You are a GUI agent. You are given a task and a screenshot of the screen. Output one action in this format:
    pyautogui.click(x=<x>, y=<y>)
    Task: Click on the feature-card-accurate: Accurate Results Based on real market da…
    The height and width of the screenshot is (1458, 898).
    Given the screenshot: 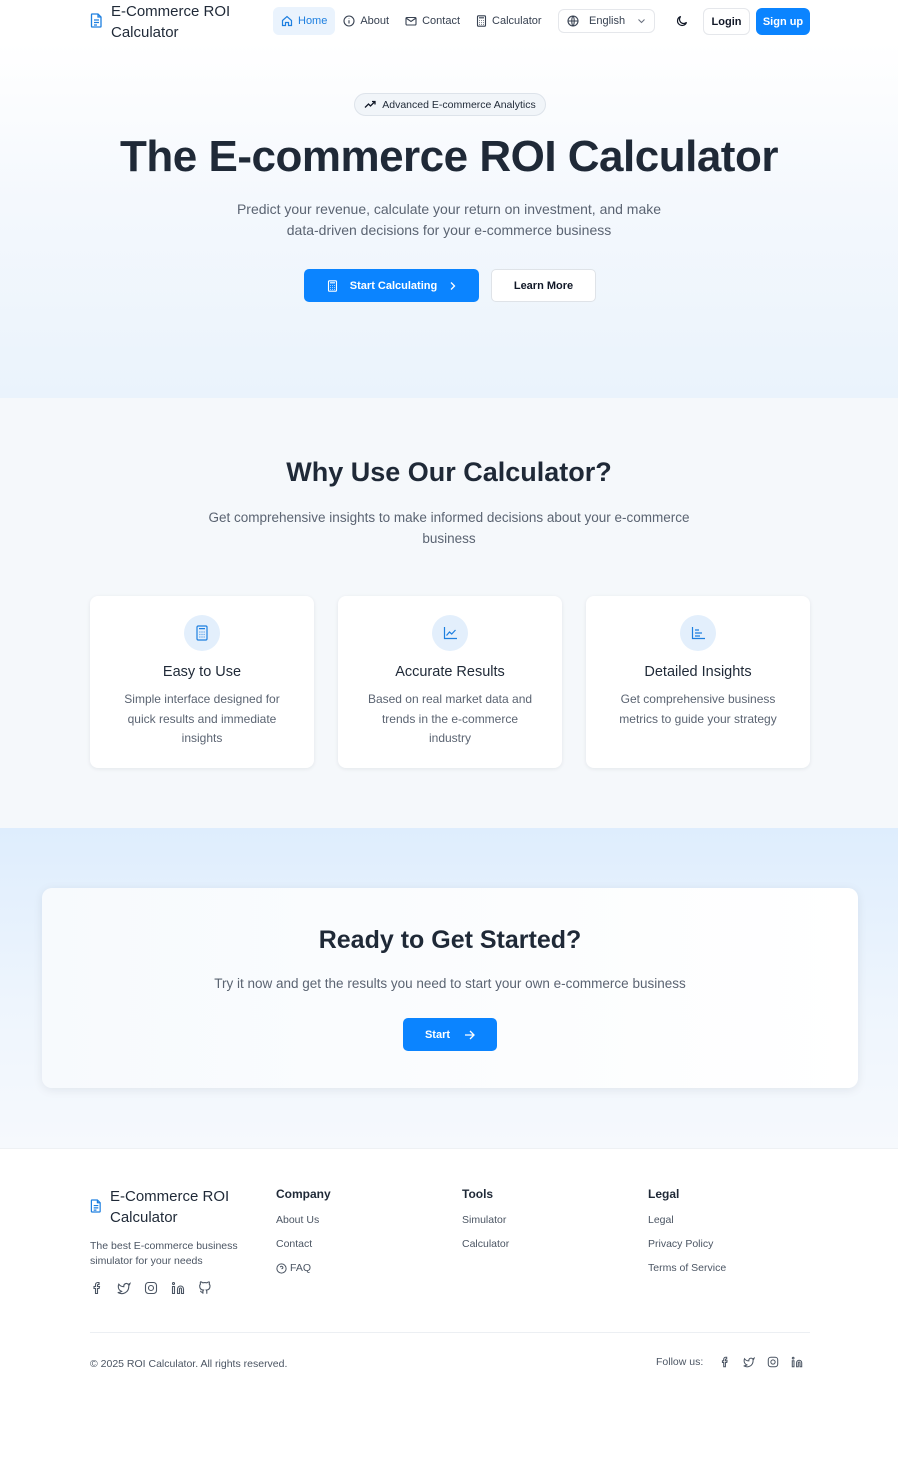 What is the action you would take?
    pyautogui.click(x=450, y=682)
    